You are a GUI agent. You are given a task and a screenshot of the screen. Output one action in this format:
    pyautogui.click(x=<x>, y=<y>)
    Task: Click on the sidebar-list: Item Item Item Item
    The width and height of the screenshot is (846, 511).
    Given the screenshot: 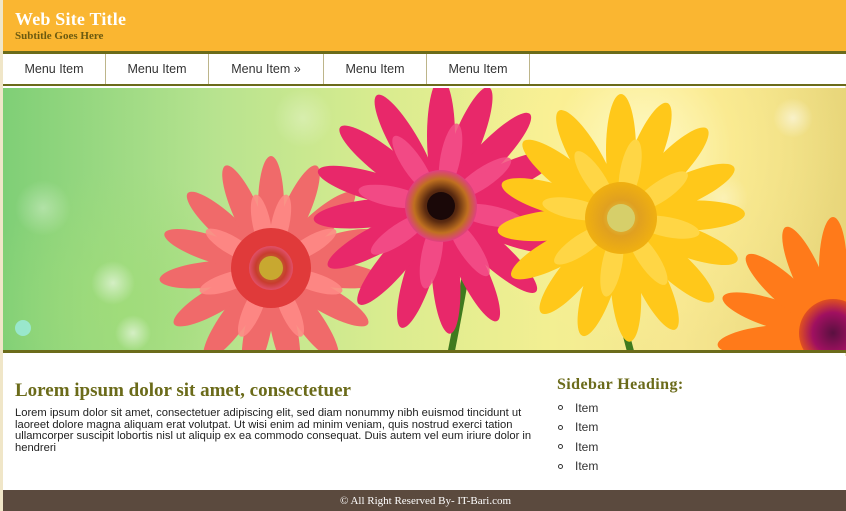 What is the action you would take?
    pyautogui.click(x=697, y=437)
    